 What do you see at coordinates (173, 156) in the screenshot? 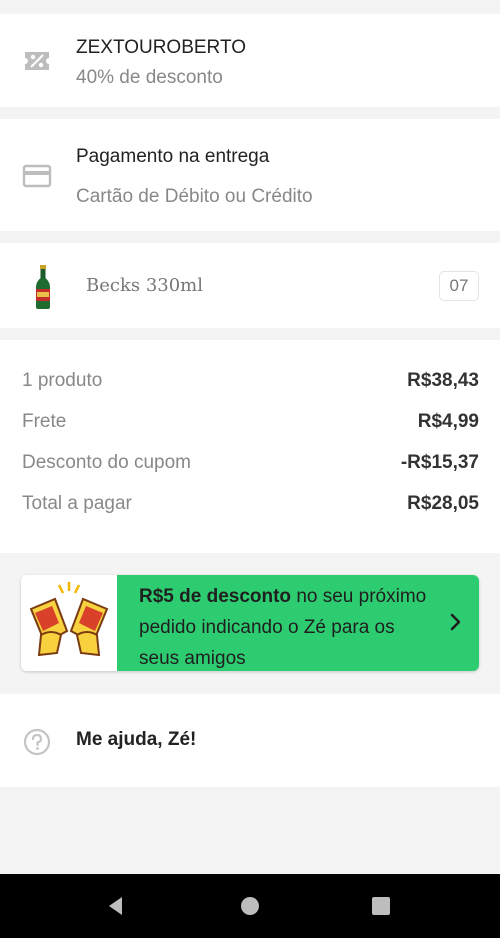
I see `payment-title: Pagamento na entrega` at bounding box center [173, 156].